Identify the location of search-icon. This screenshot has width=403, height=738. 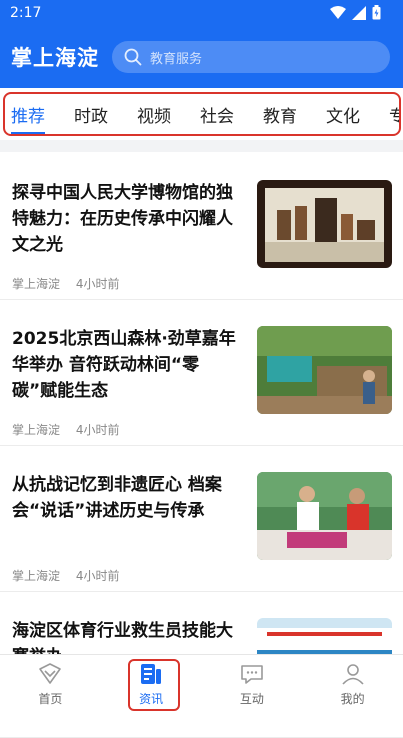
(133, 57).